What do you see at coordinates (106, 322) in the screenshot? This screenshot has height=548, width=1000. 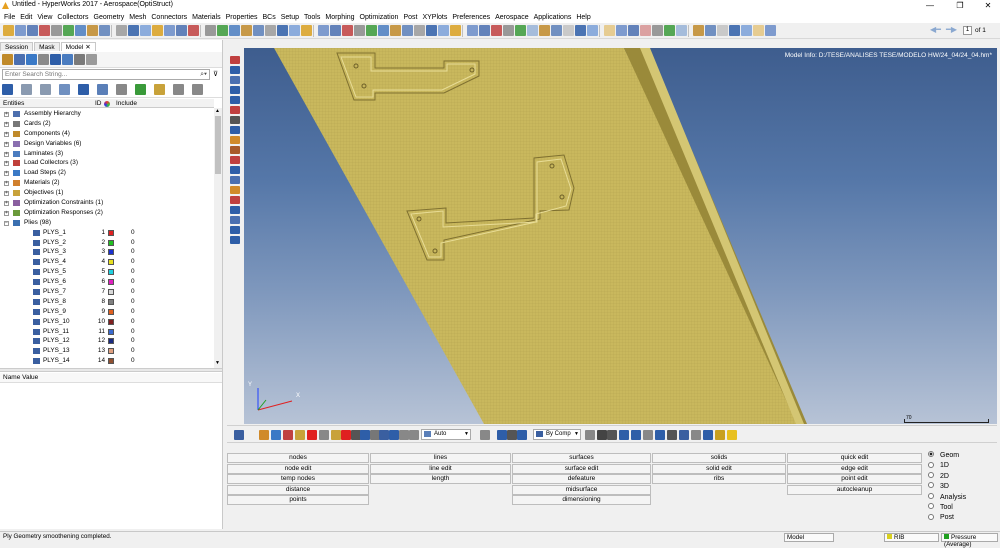 I see `ply-row: PLYS_10 10 0` at bounding box center [106, 322].